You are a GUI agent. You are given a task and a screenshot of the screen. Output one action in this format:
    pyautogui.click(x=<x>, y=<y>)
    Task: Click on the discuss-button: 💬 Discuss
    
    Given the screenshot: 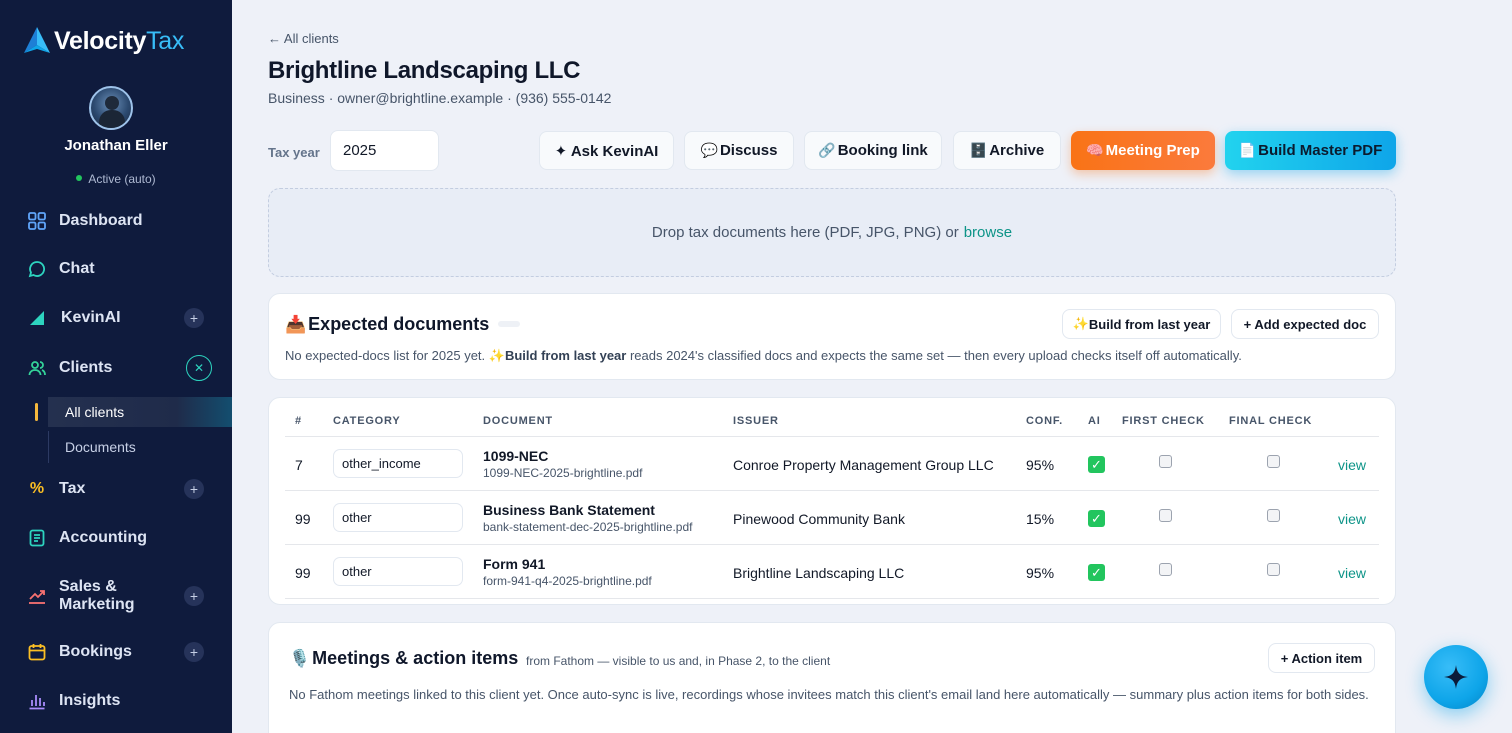 What is the action you would take?
    pyautogui.click(x=739, y=150)
    